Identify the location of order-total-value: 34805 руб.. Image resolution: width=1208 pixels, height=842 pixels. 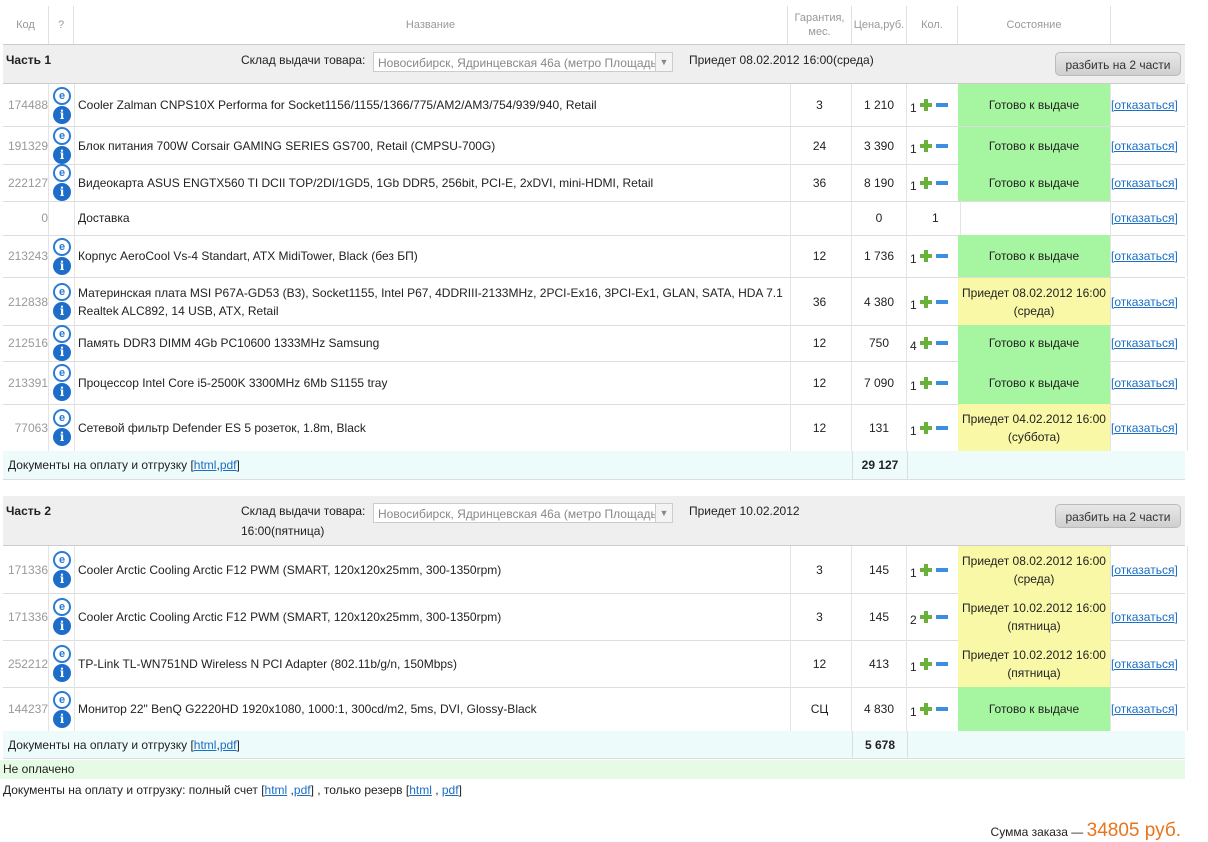
(1133, 830).